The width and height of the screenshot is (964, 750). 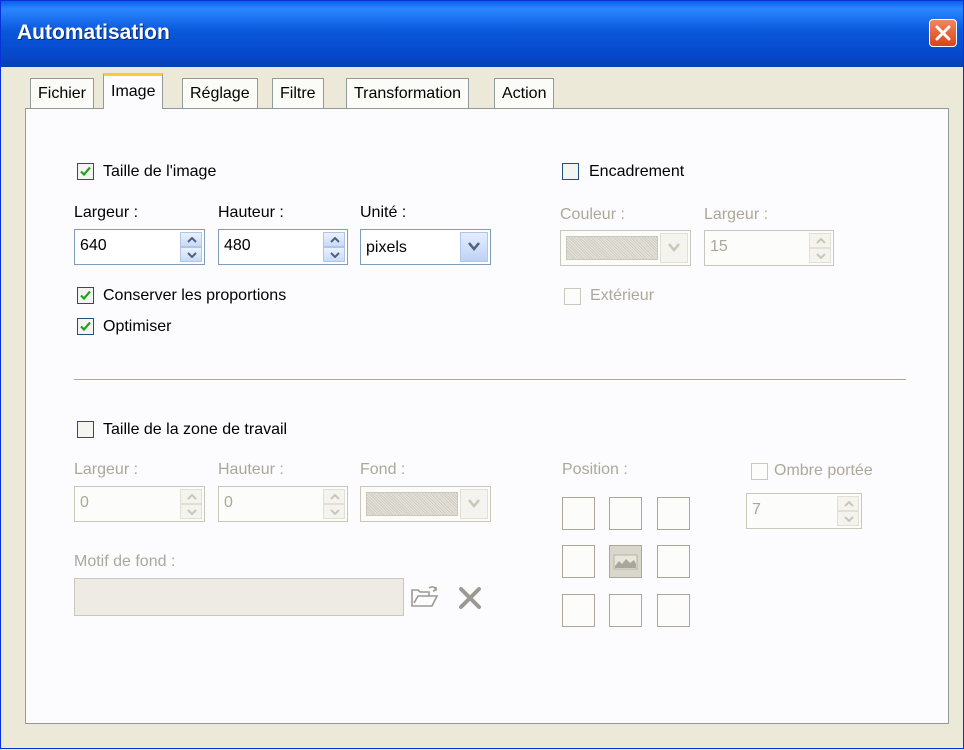 What do you see at coordinates (93, 245) in the screenshot?
I see `width-value: 640` at bounding box center [93, 245].